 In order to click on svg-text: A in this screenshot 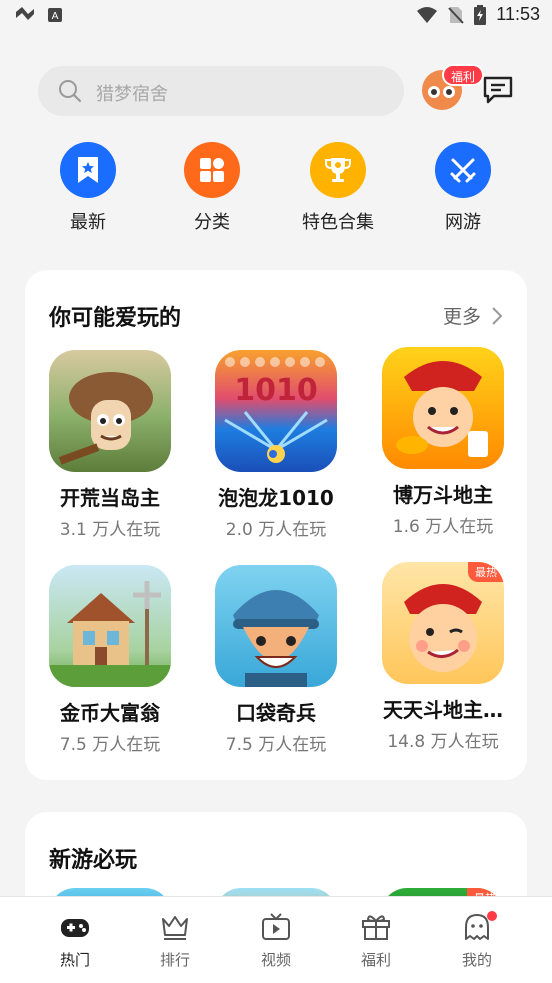, I will do `click(55, 16)`.